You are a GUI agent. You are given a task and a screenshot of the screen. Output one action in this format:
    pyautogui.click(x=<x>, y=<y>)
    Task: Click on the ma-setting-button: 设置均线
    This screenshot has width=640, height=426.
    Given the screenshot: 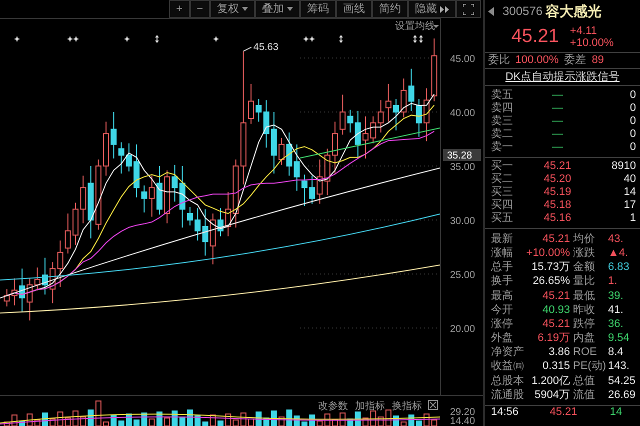 What is the action you would take?
    pyautogui.click(x=415, y=26)
    